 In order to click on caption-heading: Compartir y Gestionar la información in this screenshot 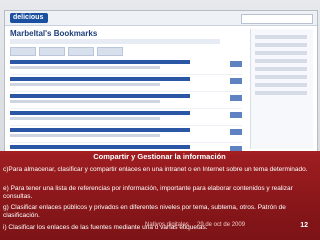, I will do `click(159, 156)`.